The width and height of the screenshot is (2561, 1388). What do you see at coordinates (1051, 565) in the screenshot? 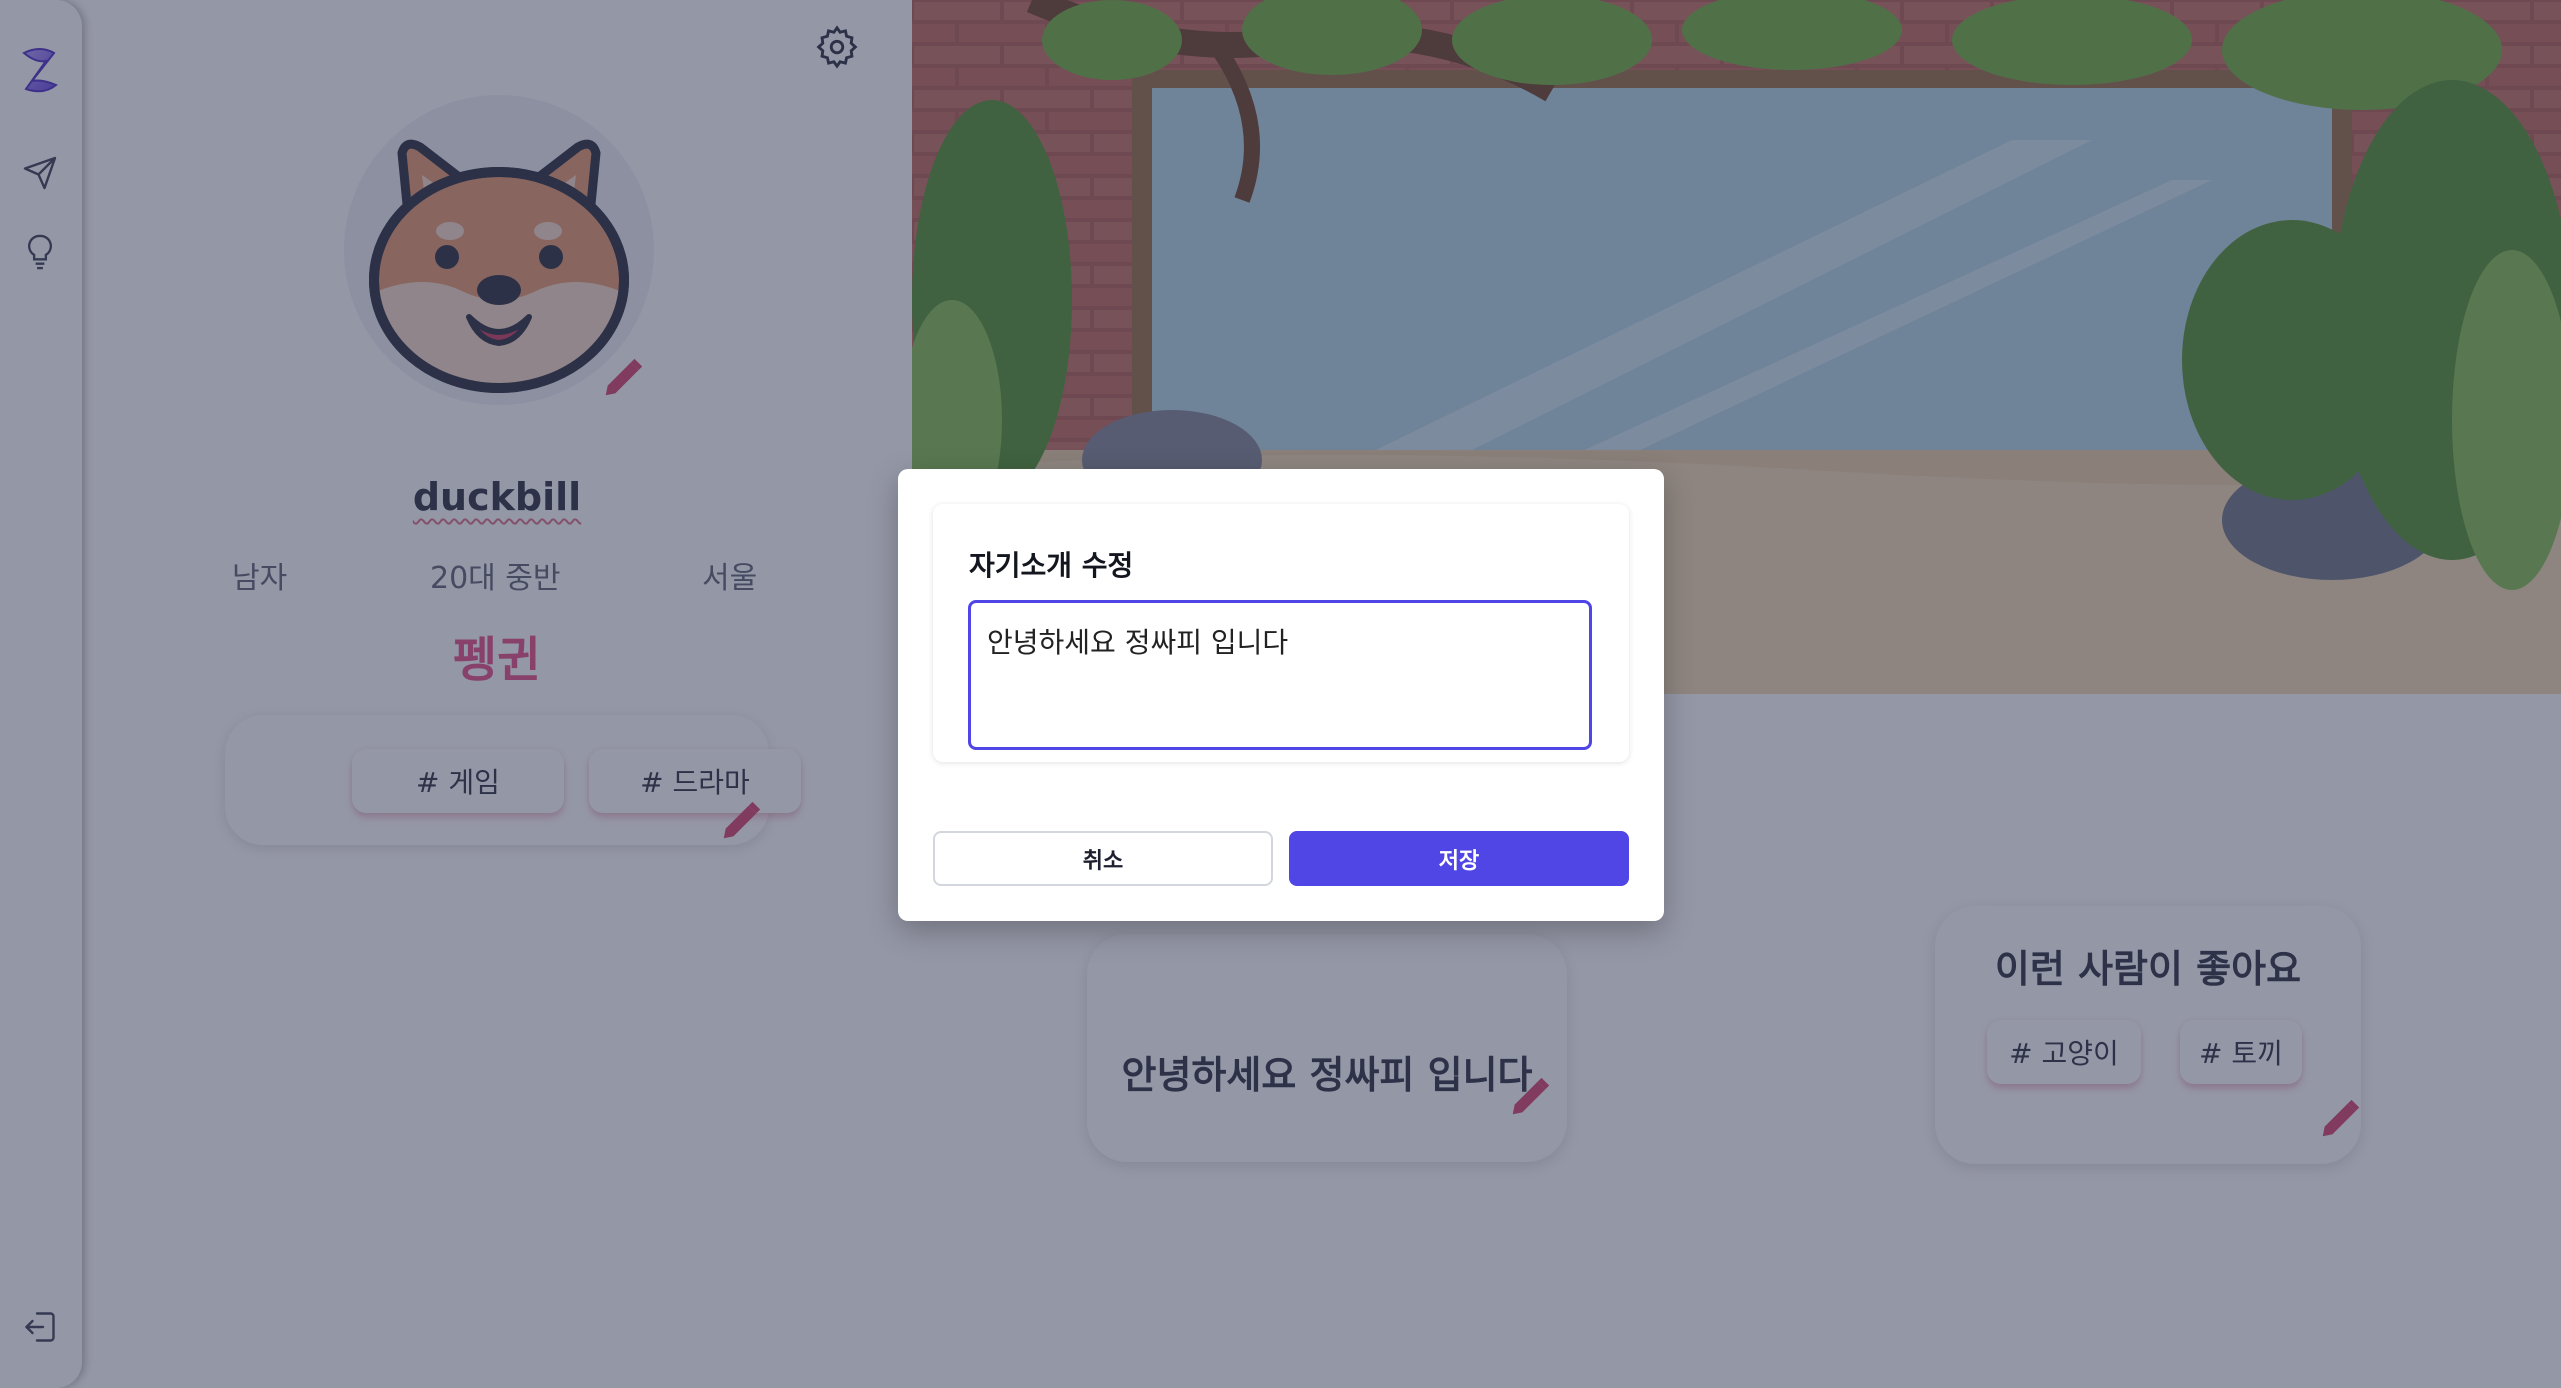
I see `dialog-title: 자기소개 수정` at bounding box center [1051, 565].